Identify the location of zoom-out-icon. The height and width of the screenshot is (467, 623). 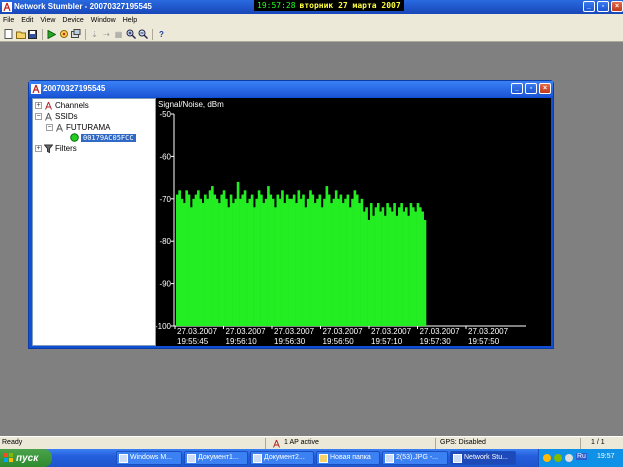
(142, 34).